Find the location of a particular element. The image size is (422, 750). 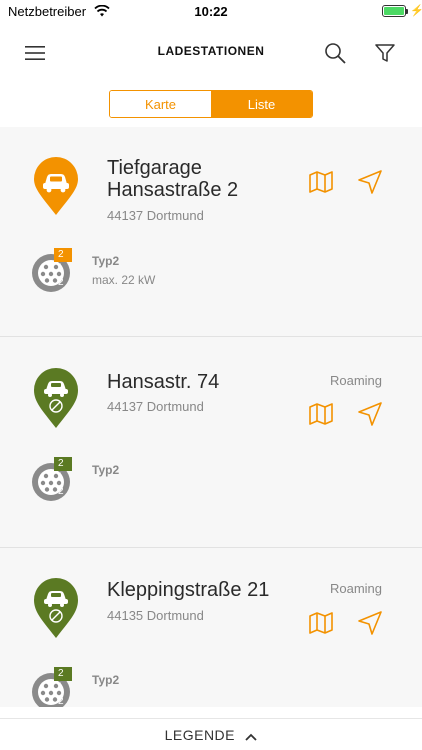

legend-button: LEGENDE is located at coordinates (211, 734).